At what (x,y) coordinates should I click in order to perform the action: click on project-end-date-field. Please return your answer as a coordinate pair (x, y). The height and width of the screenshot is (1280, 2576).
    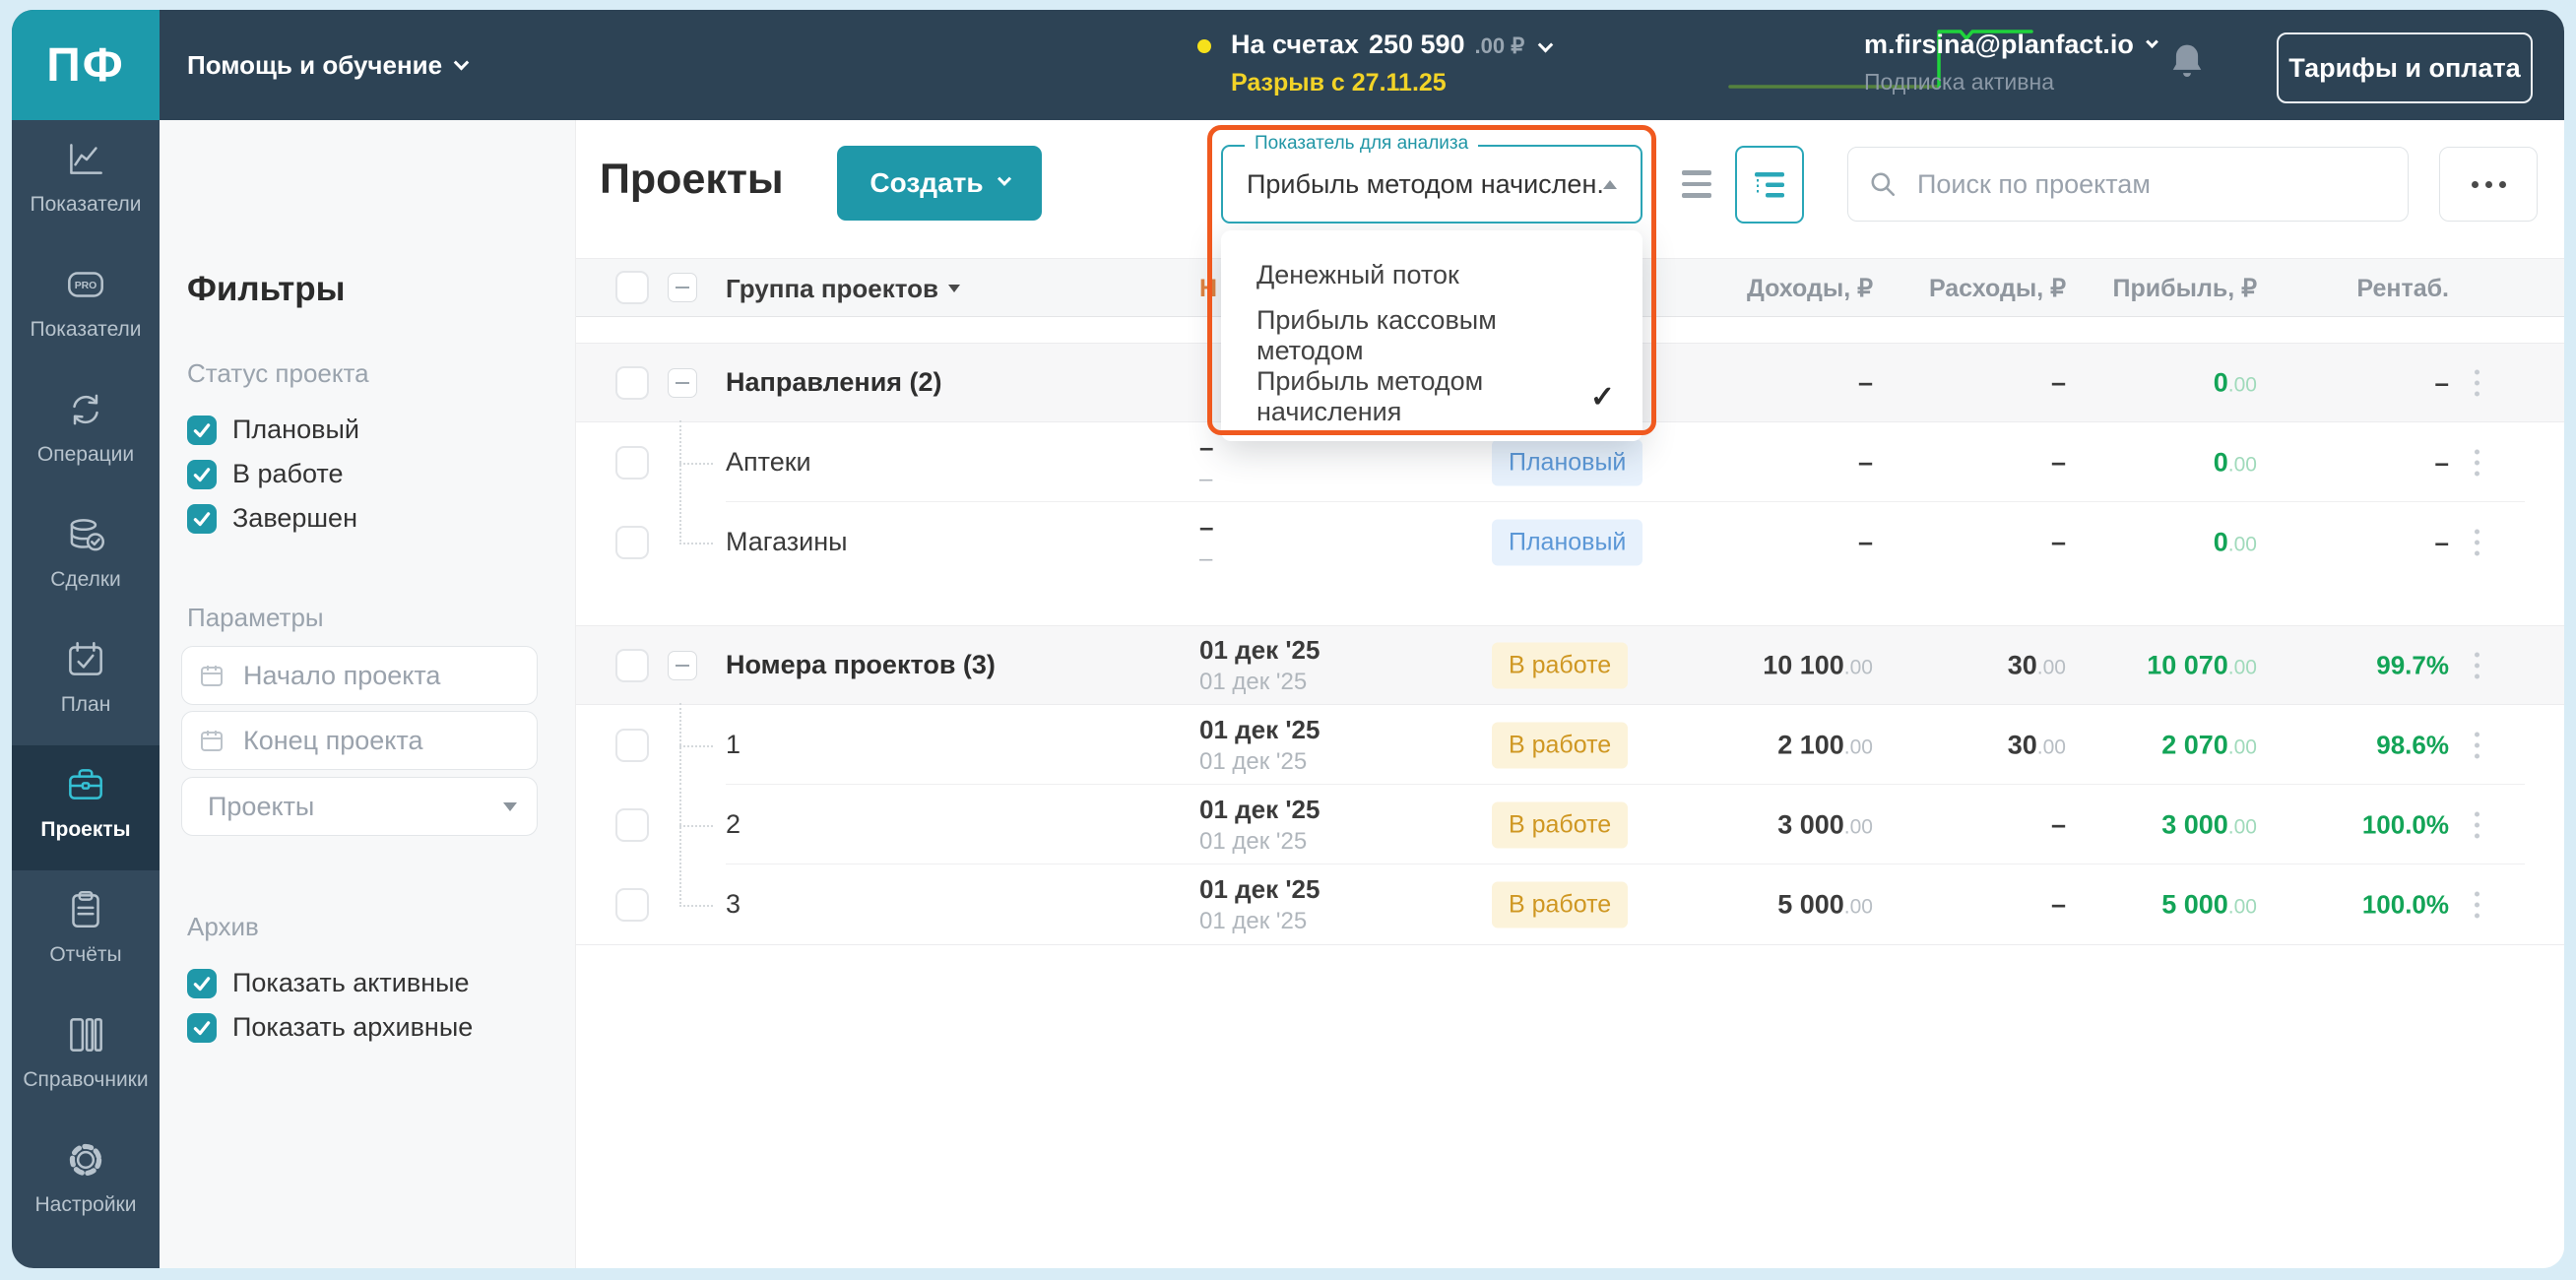
    Looking at the image, I should click on (359, 740).